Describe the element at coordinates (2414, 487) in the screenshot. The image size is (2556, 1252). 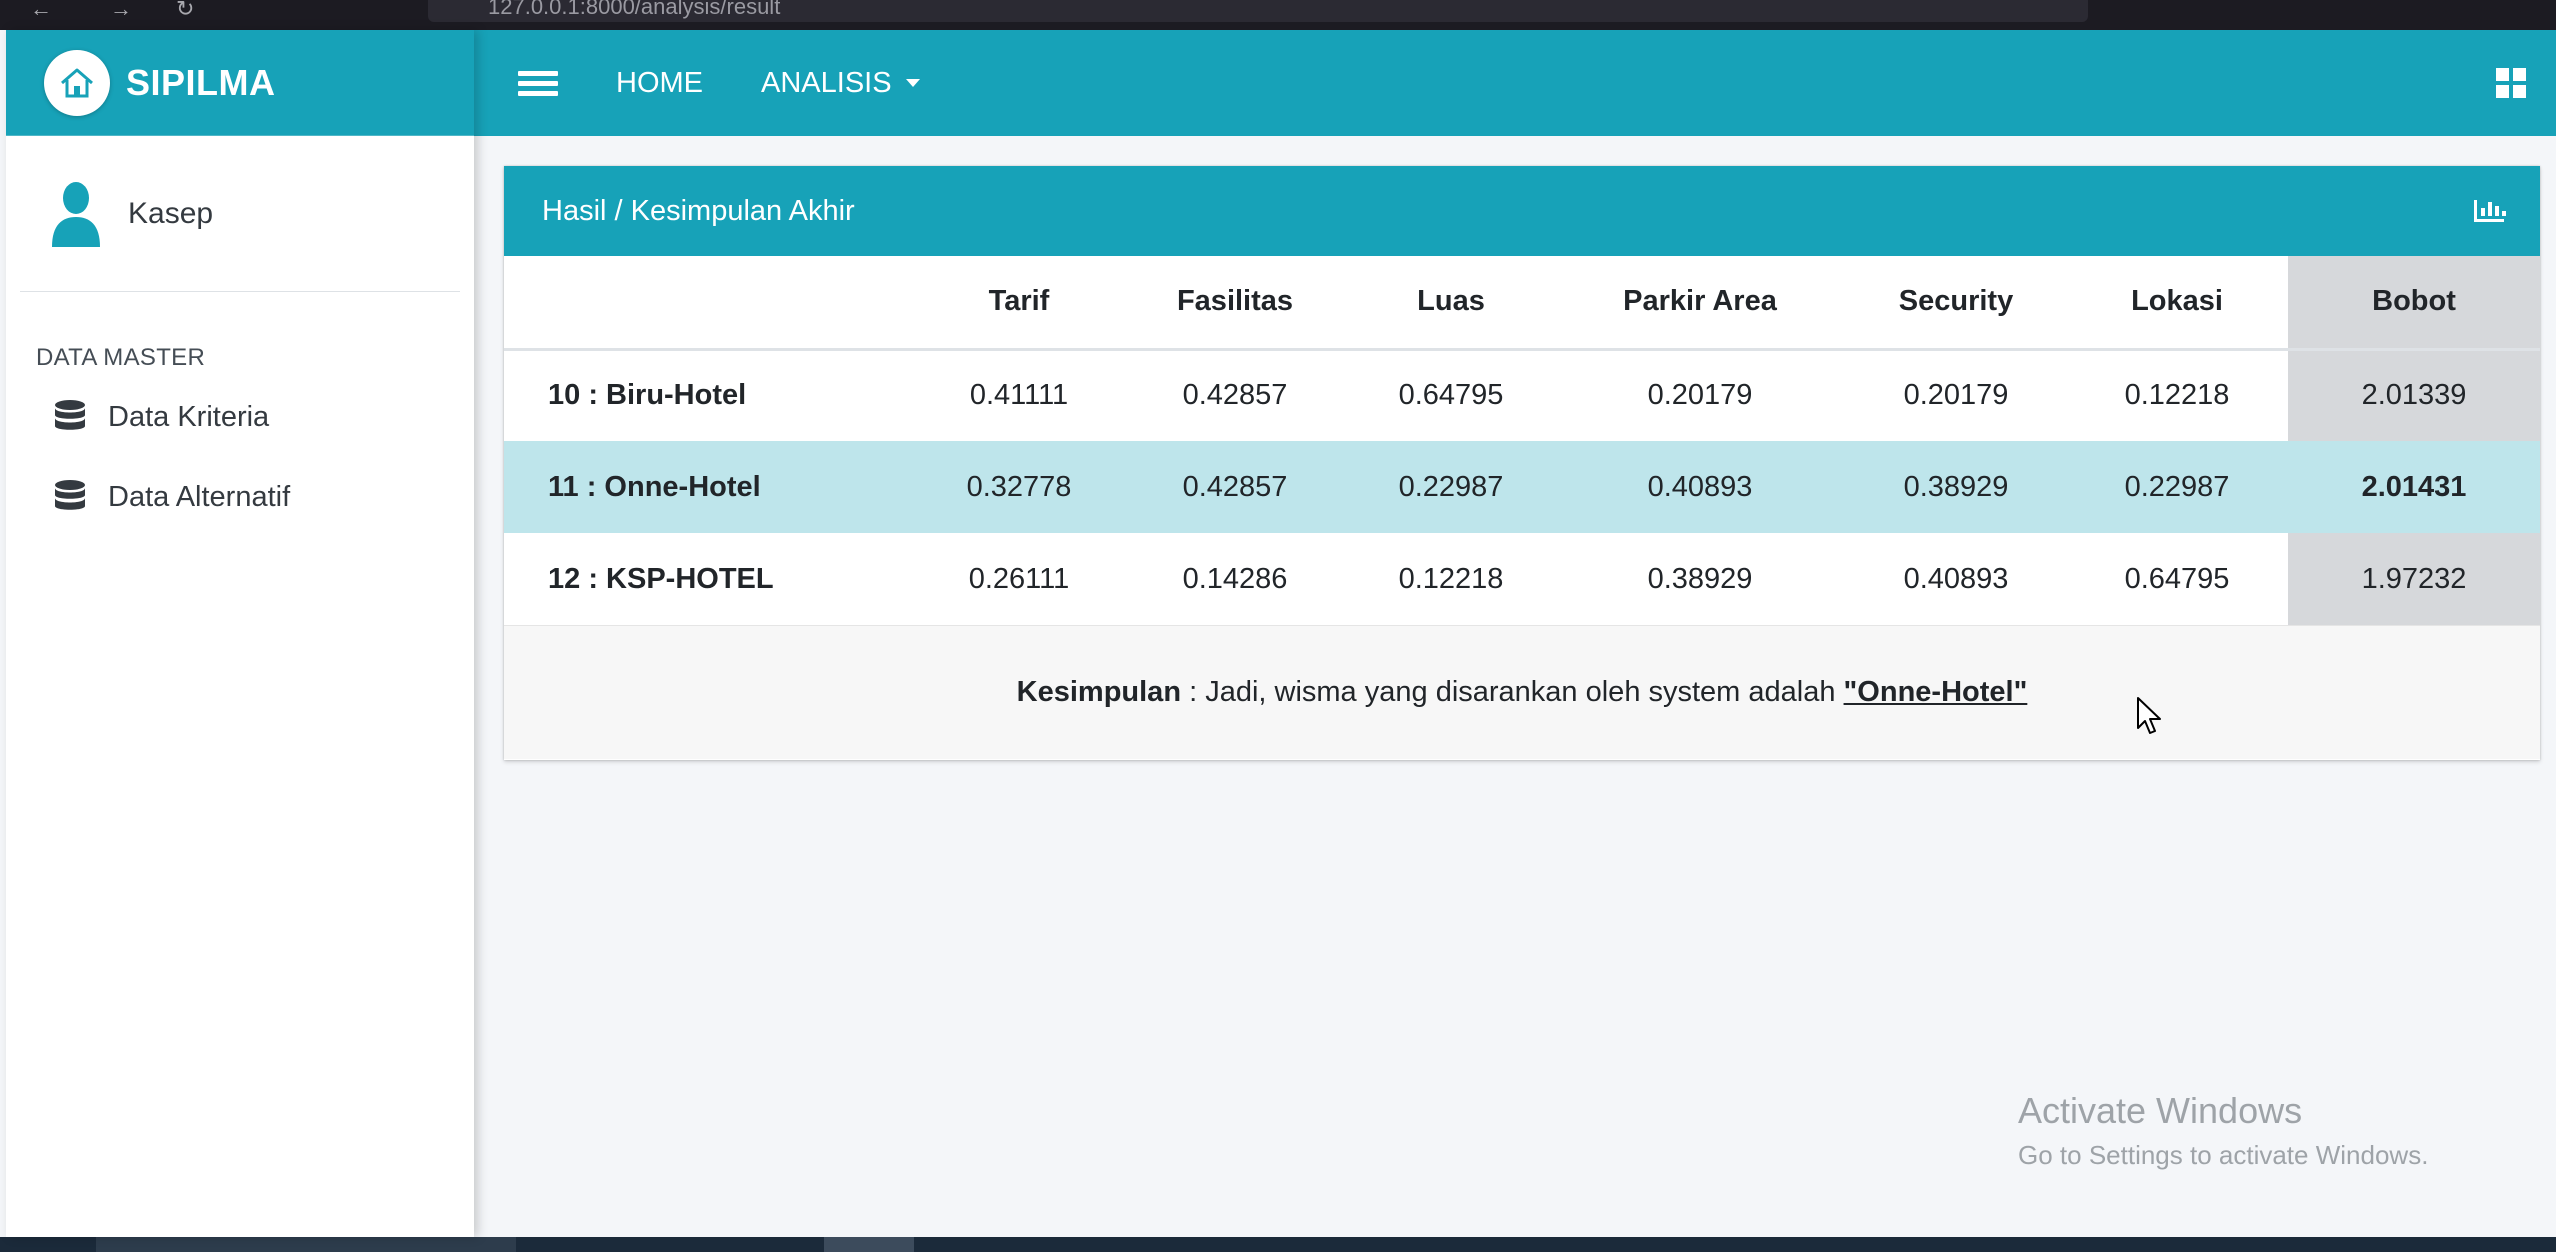
I see `bobot-cell: 2.01431` at that location.